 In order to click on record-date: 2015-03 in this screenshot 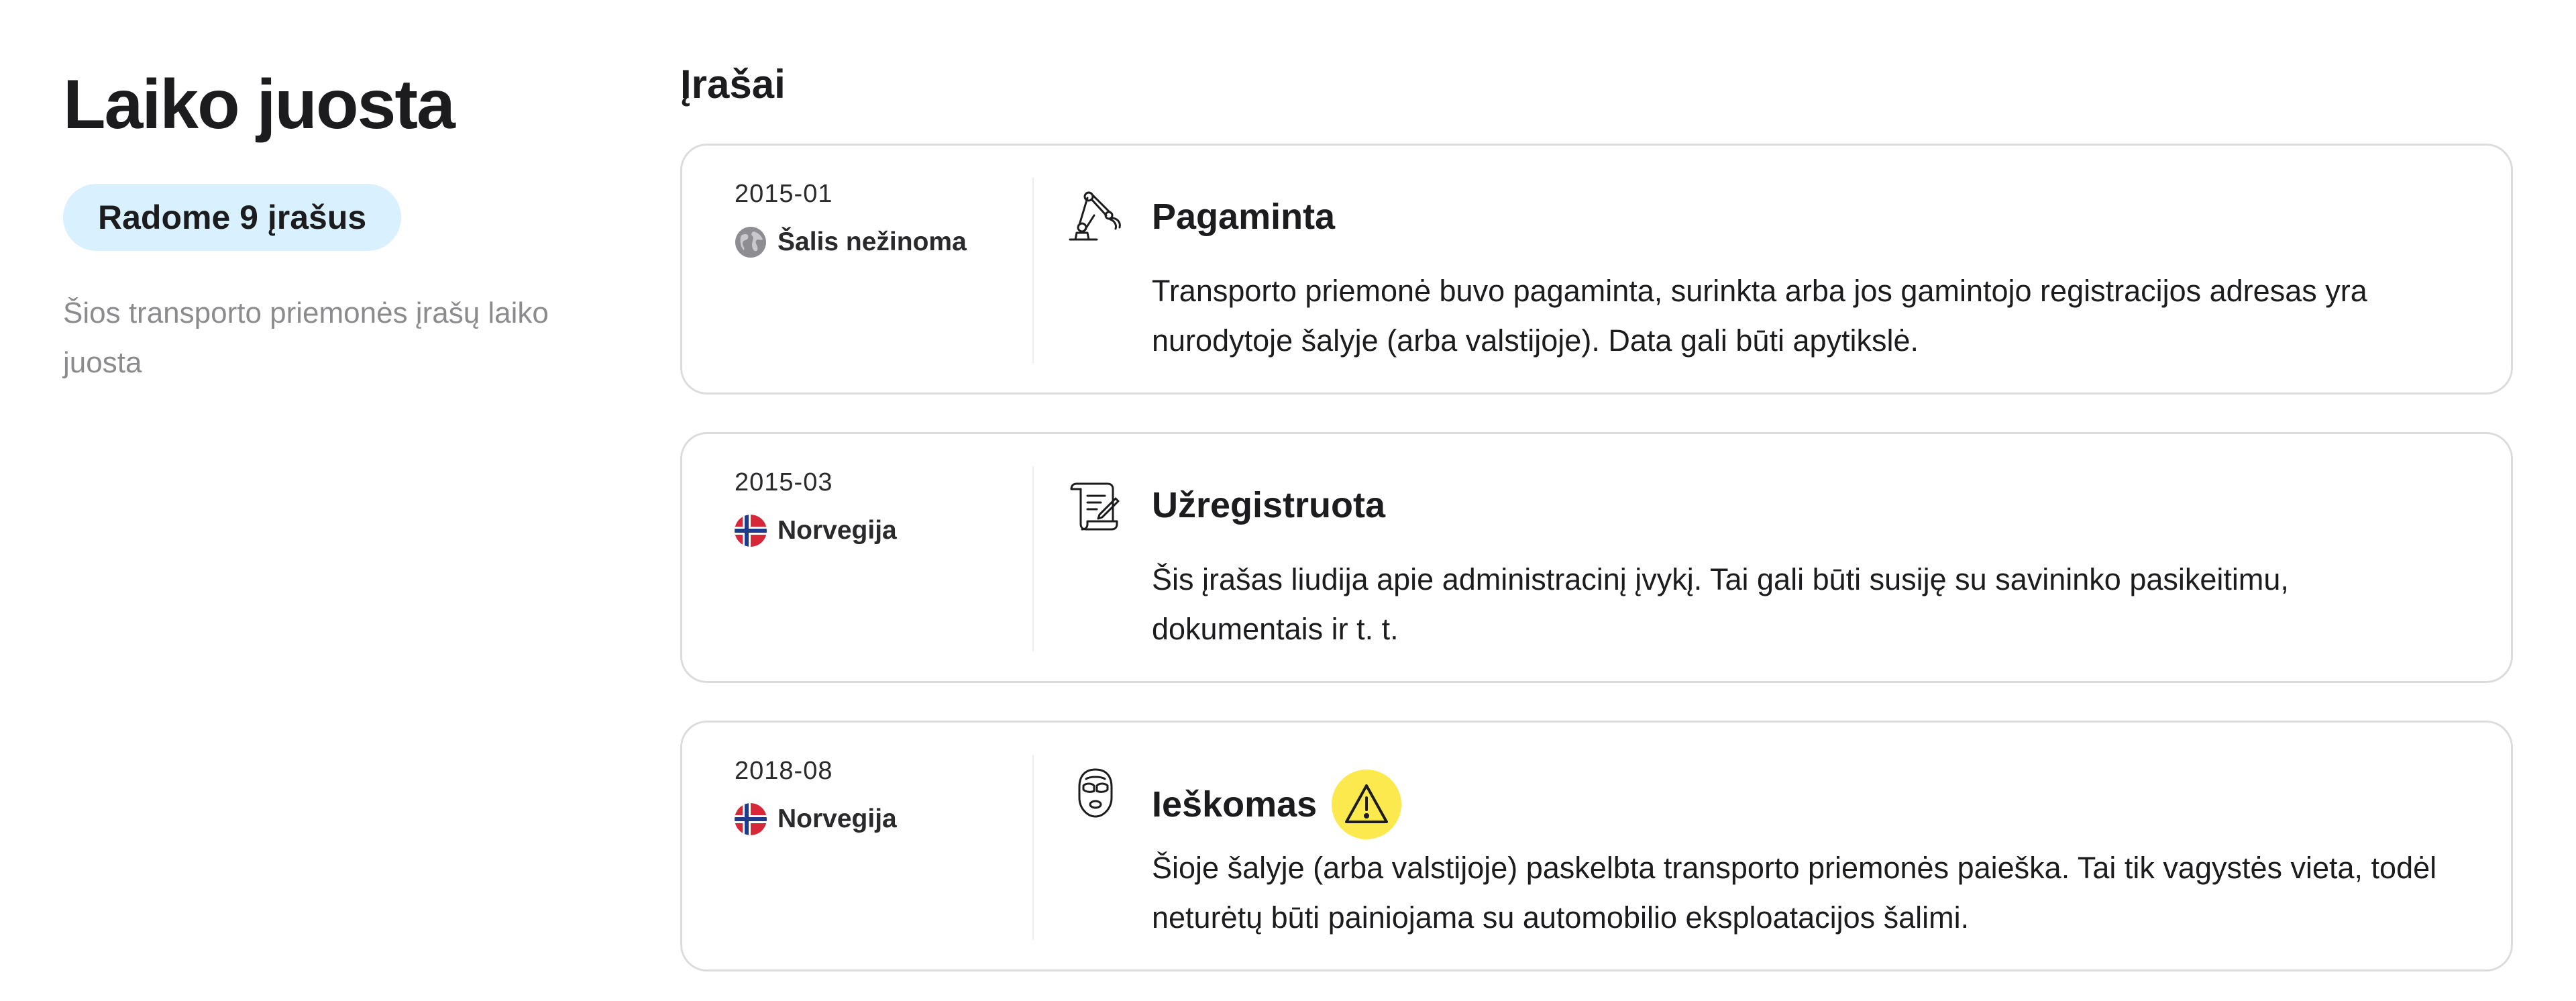, I will do `click(784, 482)`.